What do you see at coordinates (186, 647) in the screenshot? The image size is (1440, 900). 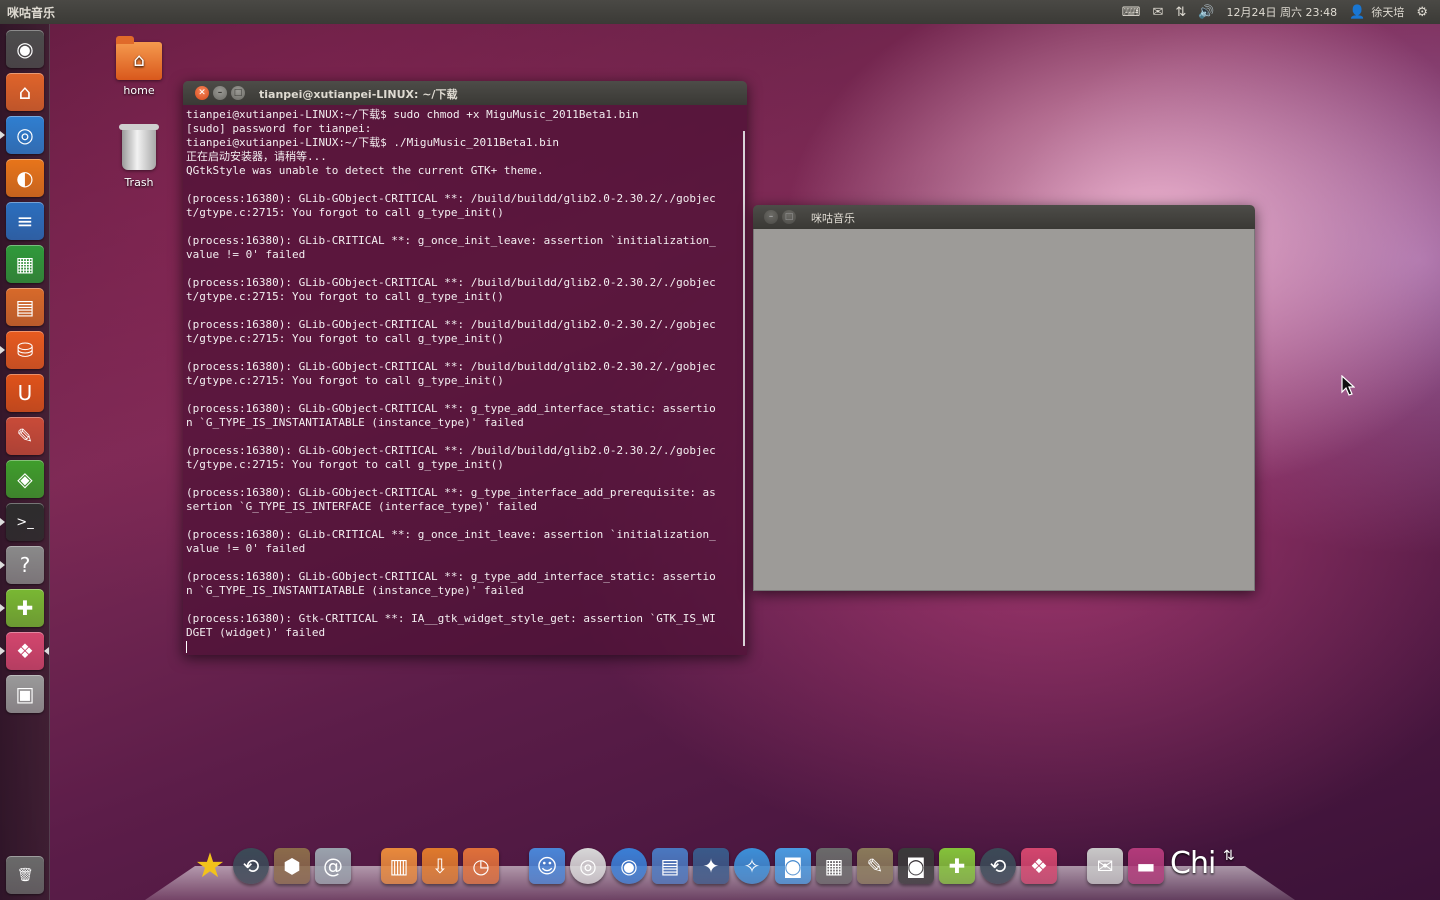 I see `terminal-cursor` at bounding box center [186, 647].